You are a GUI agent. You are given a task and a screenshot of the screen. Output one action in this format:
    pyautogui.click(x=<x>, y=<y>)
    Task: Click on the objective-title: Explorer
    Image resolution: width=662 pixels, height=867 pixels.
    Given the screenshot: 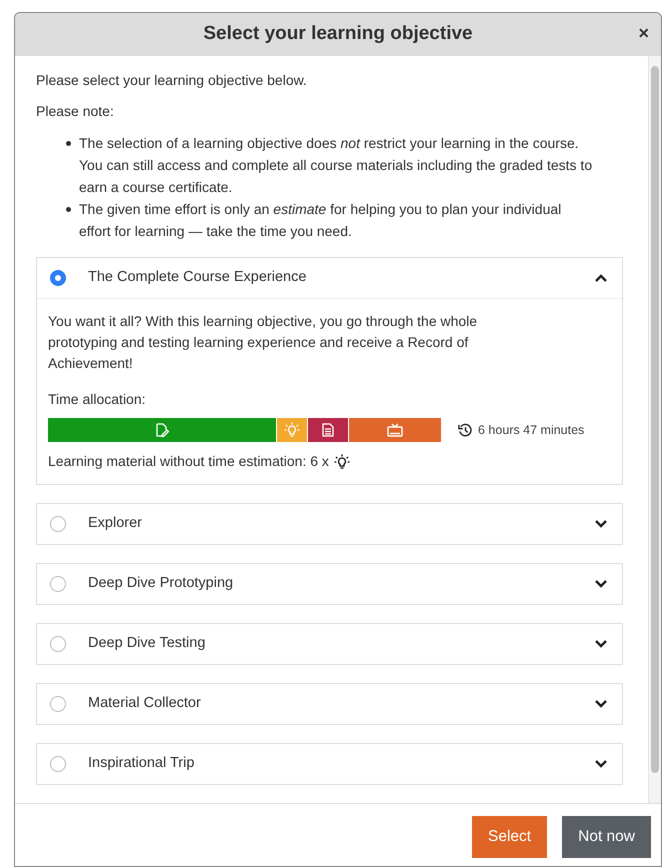 What is the action you would take?
    pyautogui.click(x=115, y=524)
    